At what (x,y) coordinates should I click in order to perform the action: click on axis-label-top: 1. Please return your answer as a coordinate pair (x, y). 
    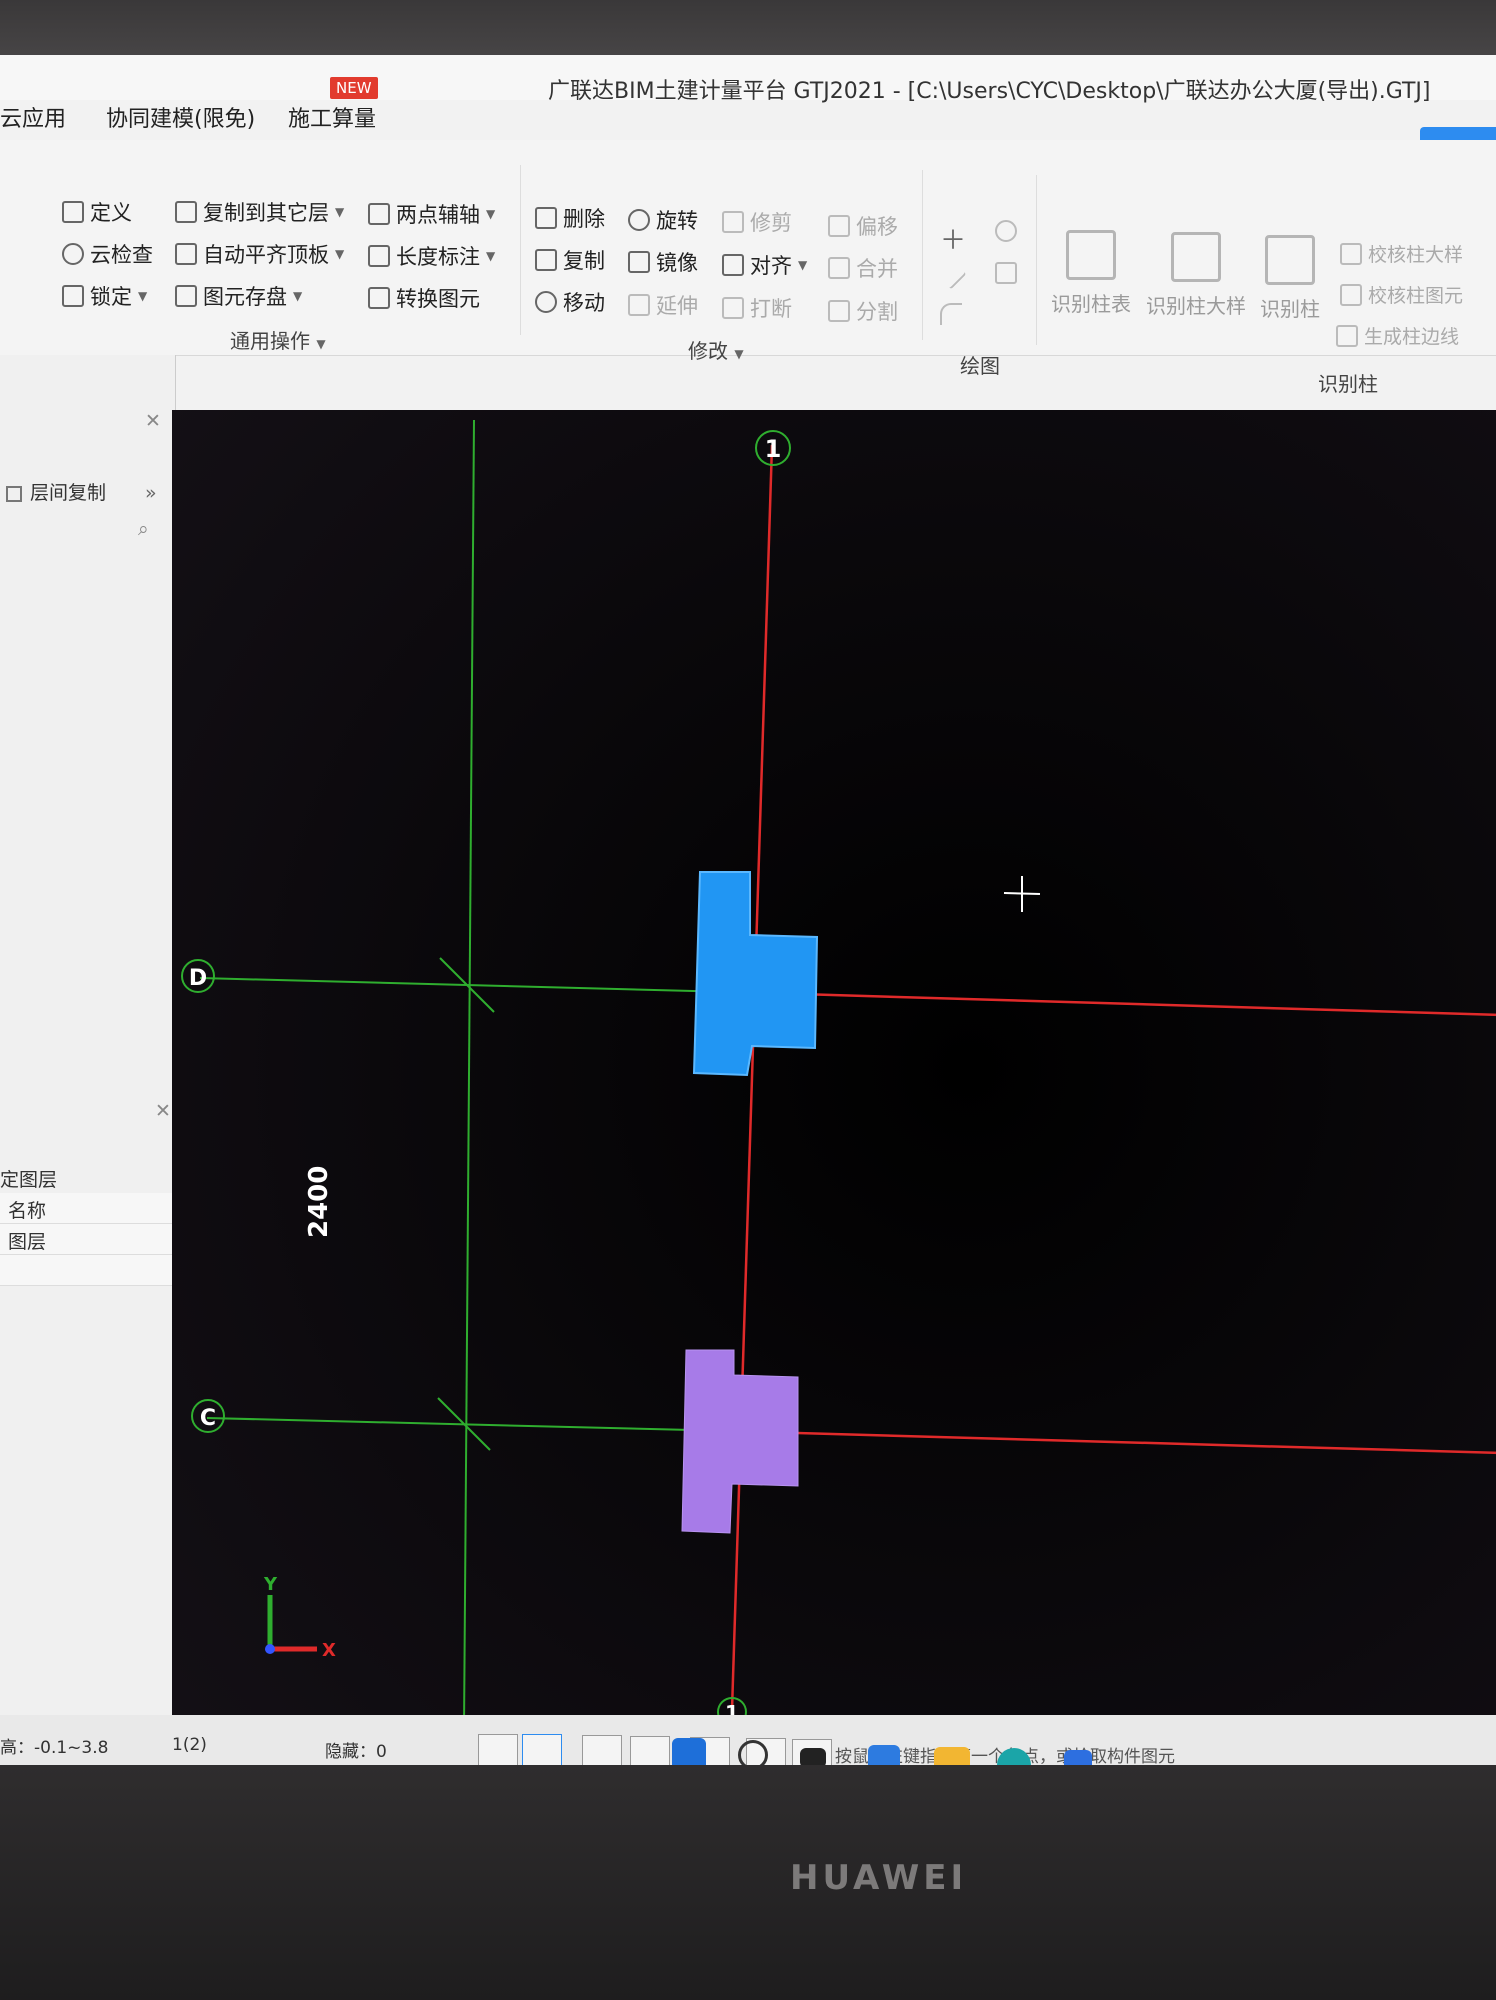
    Looking at the image, I should click on (773, 449).